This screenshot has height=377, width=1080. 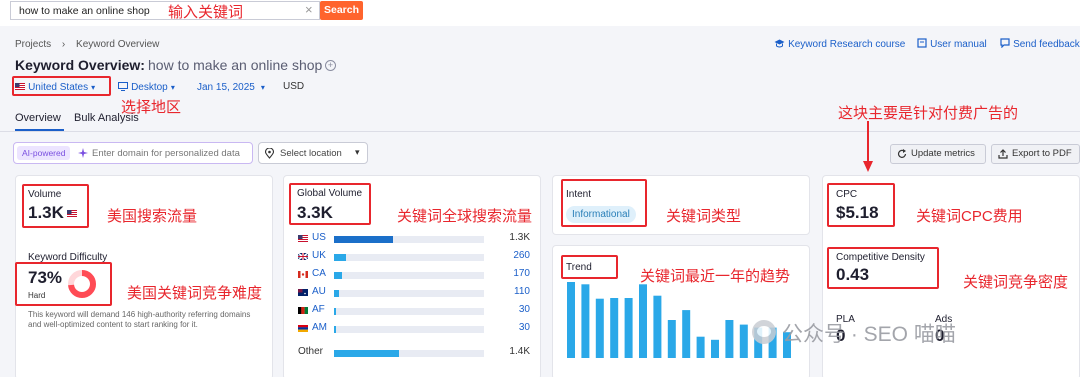 What do you see at coordinates (63, 284) in the screenshot?
I see `highlight-difficulty` at bounding box center [63, 284].